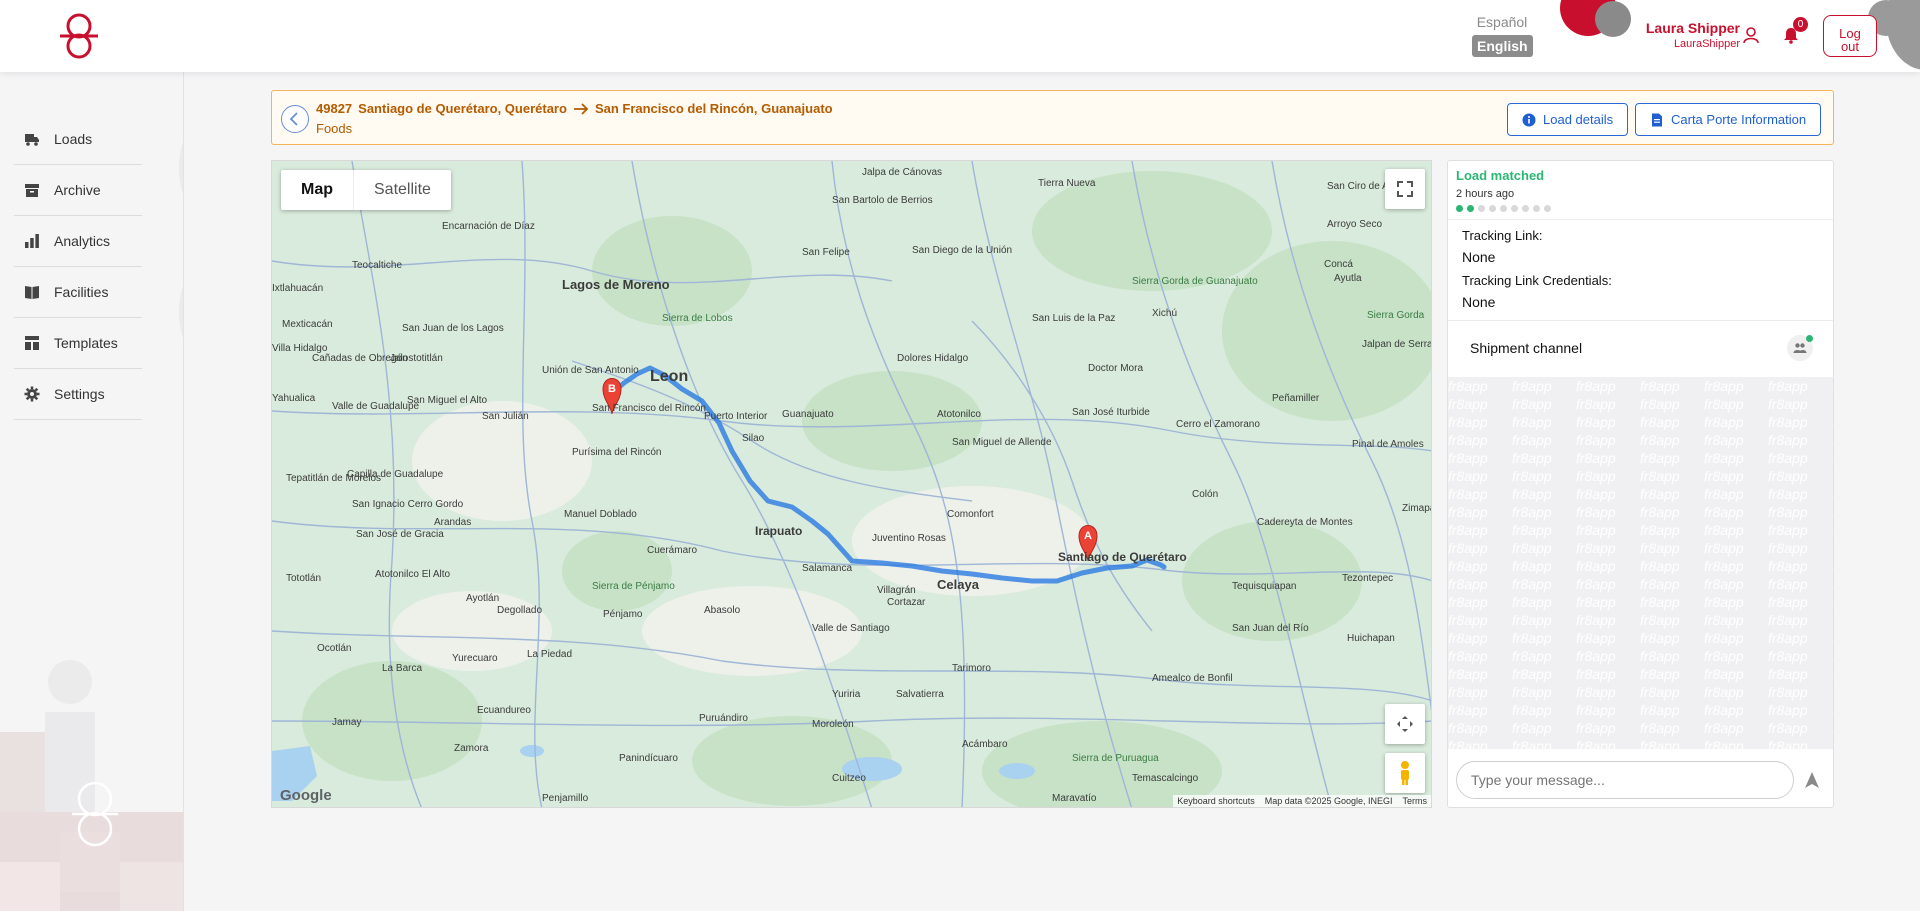 This screenshot has width=1920, height=911. Describe the element at coordinates (906, 602) in the screenshot. I see `map-label: Cortazar` at that location.